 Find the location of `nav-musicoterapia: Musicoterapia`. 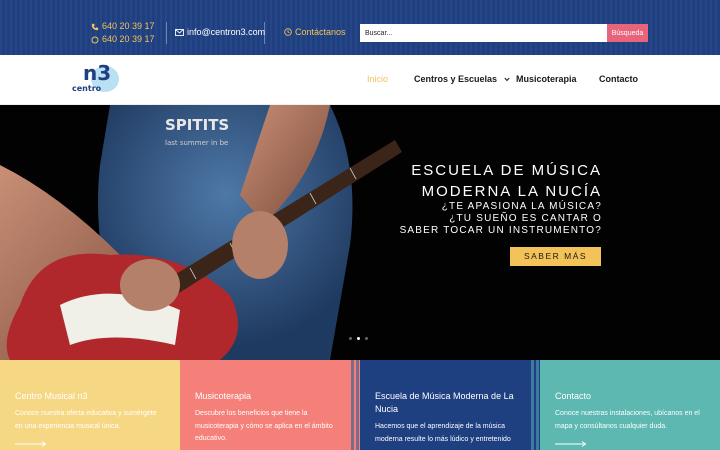

nav-musicoterapia: Musicoterapia is located at coordinates (546, 79).